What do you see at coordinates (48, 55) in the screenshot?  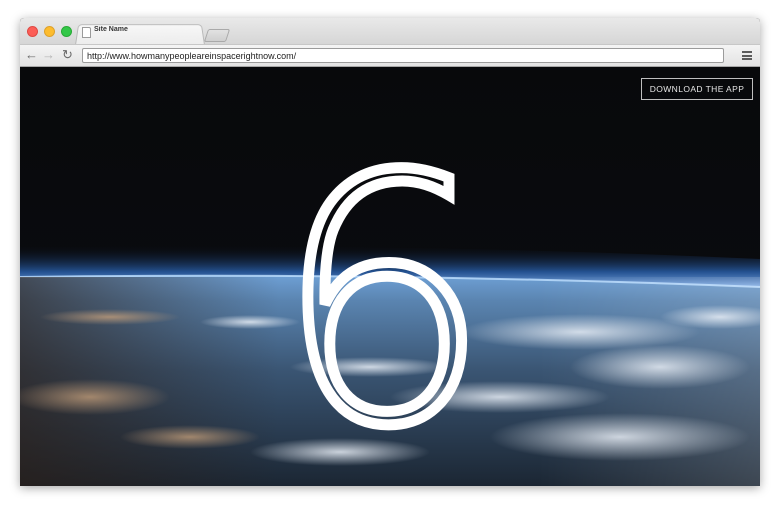 I see `forward-arrow-icon: →` at bounding box center [48, 55].